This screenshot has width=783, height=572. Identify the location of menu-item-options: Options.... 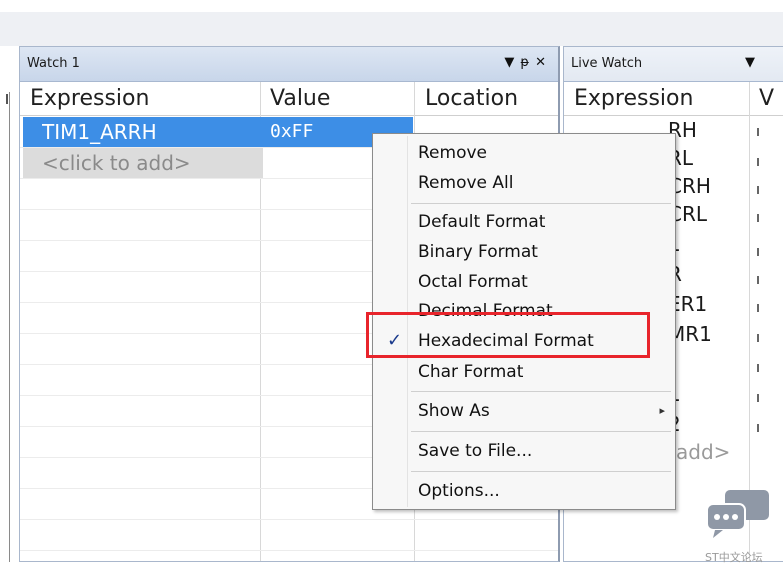
(524, 491).